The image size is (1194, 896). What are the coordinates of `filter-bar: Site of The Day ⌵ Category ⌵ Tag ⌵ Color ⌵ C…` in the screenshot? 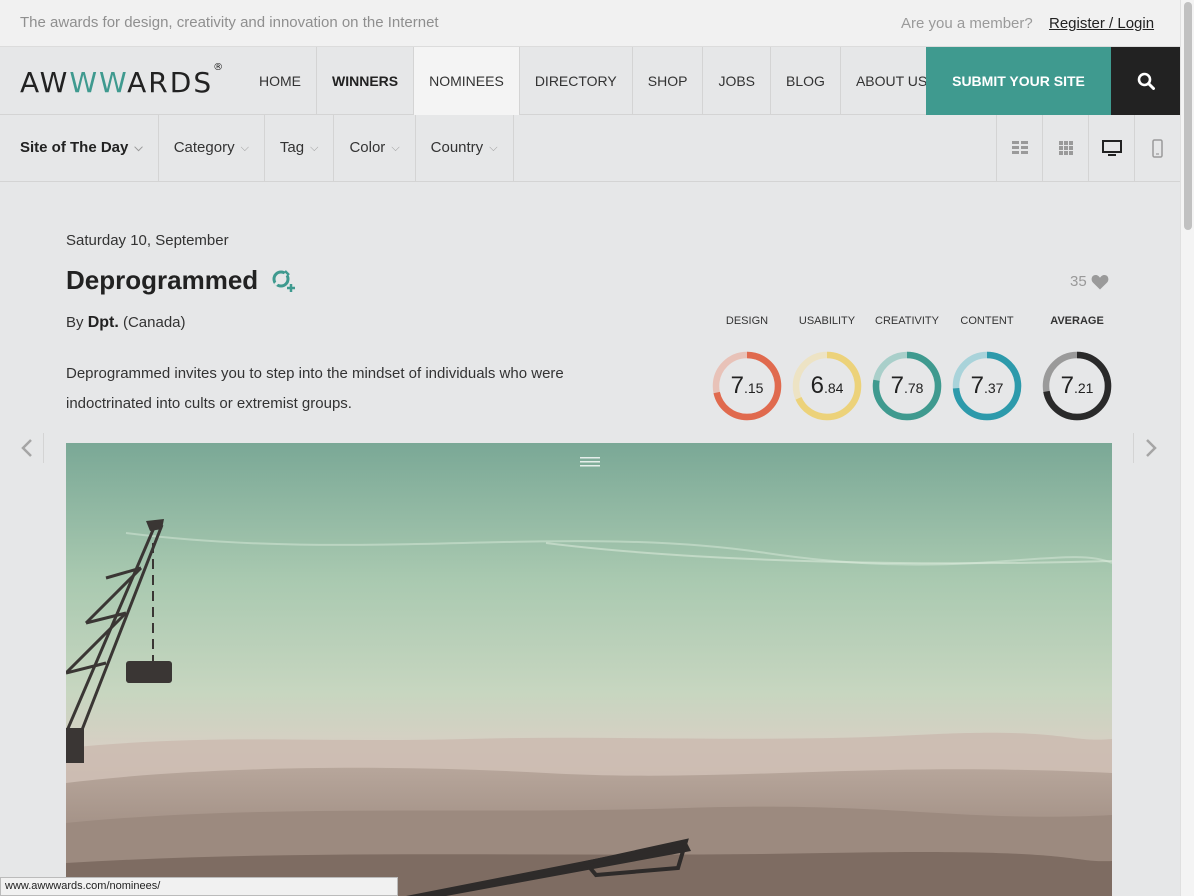 It's located at (590, 148).